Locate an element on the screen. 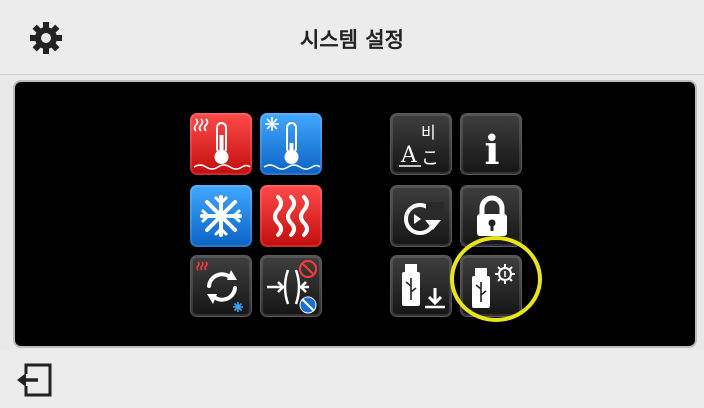 This screenshot has width=704, height=408. snowflake-icon is located at coordinates (221, 216).